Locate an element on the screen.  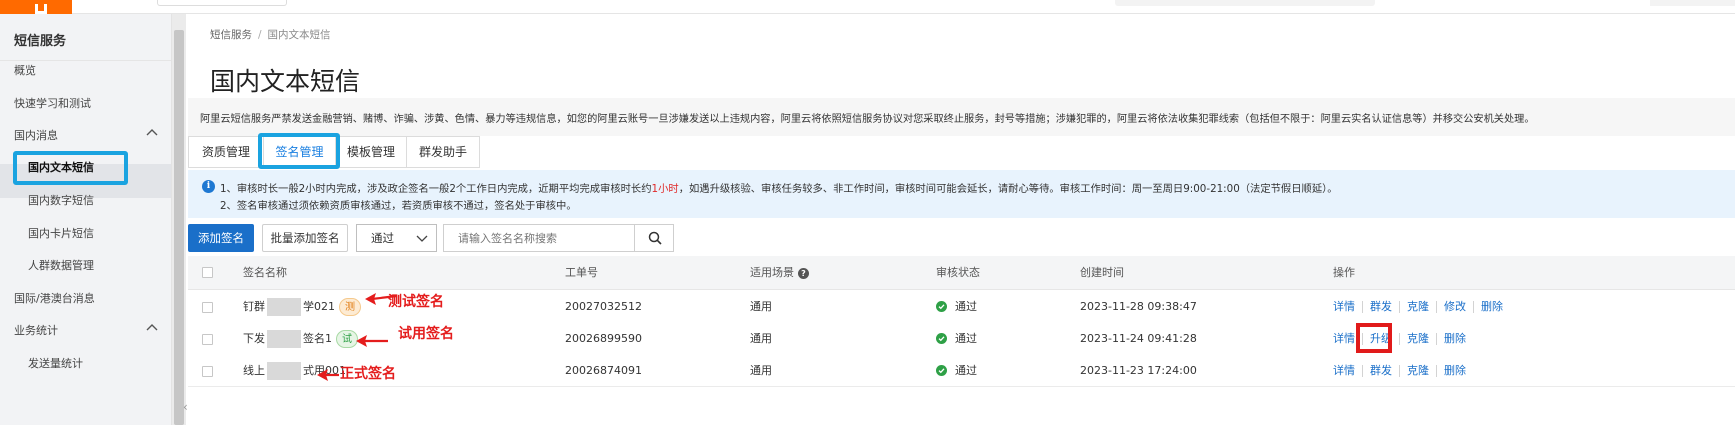
sidebar-divider is located at coordinates (85, 60).